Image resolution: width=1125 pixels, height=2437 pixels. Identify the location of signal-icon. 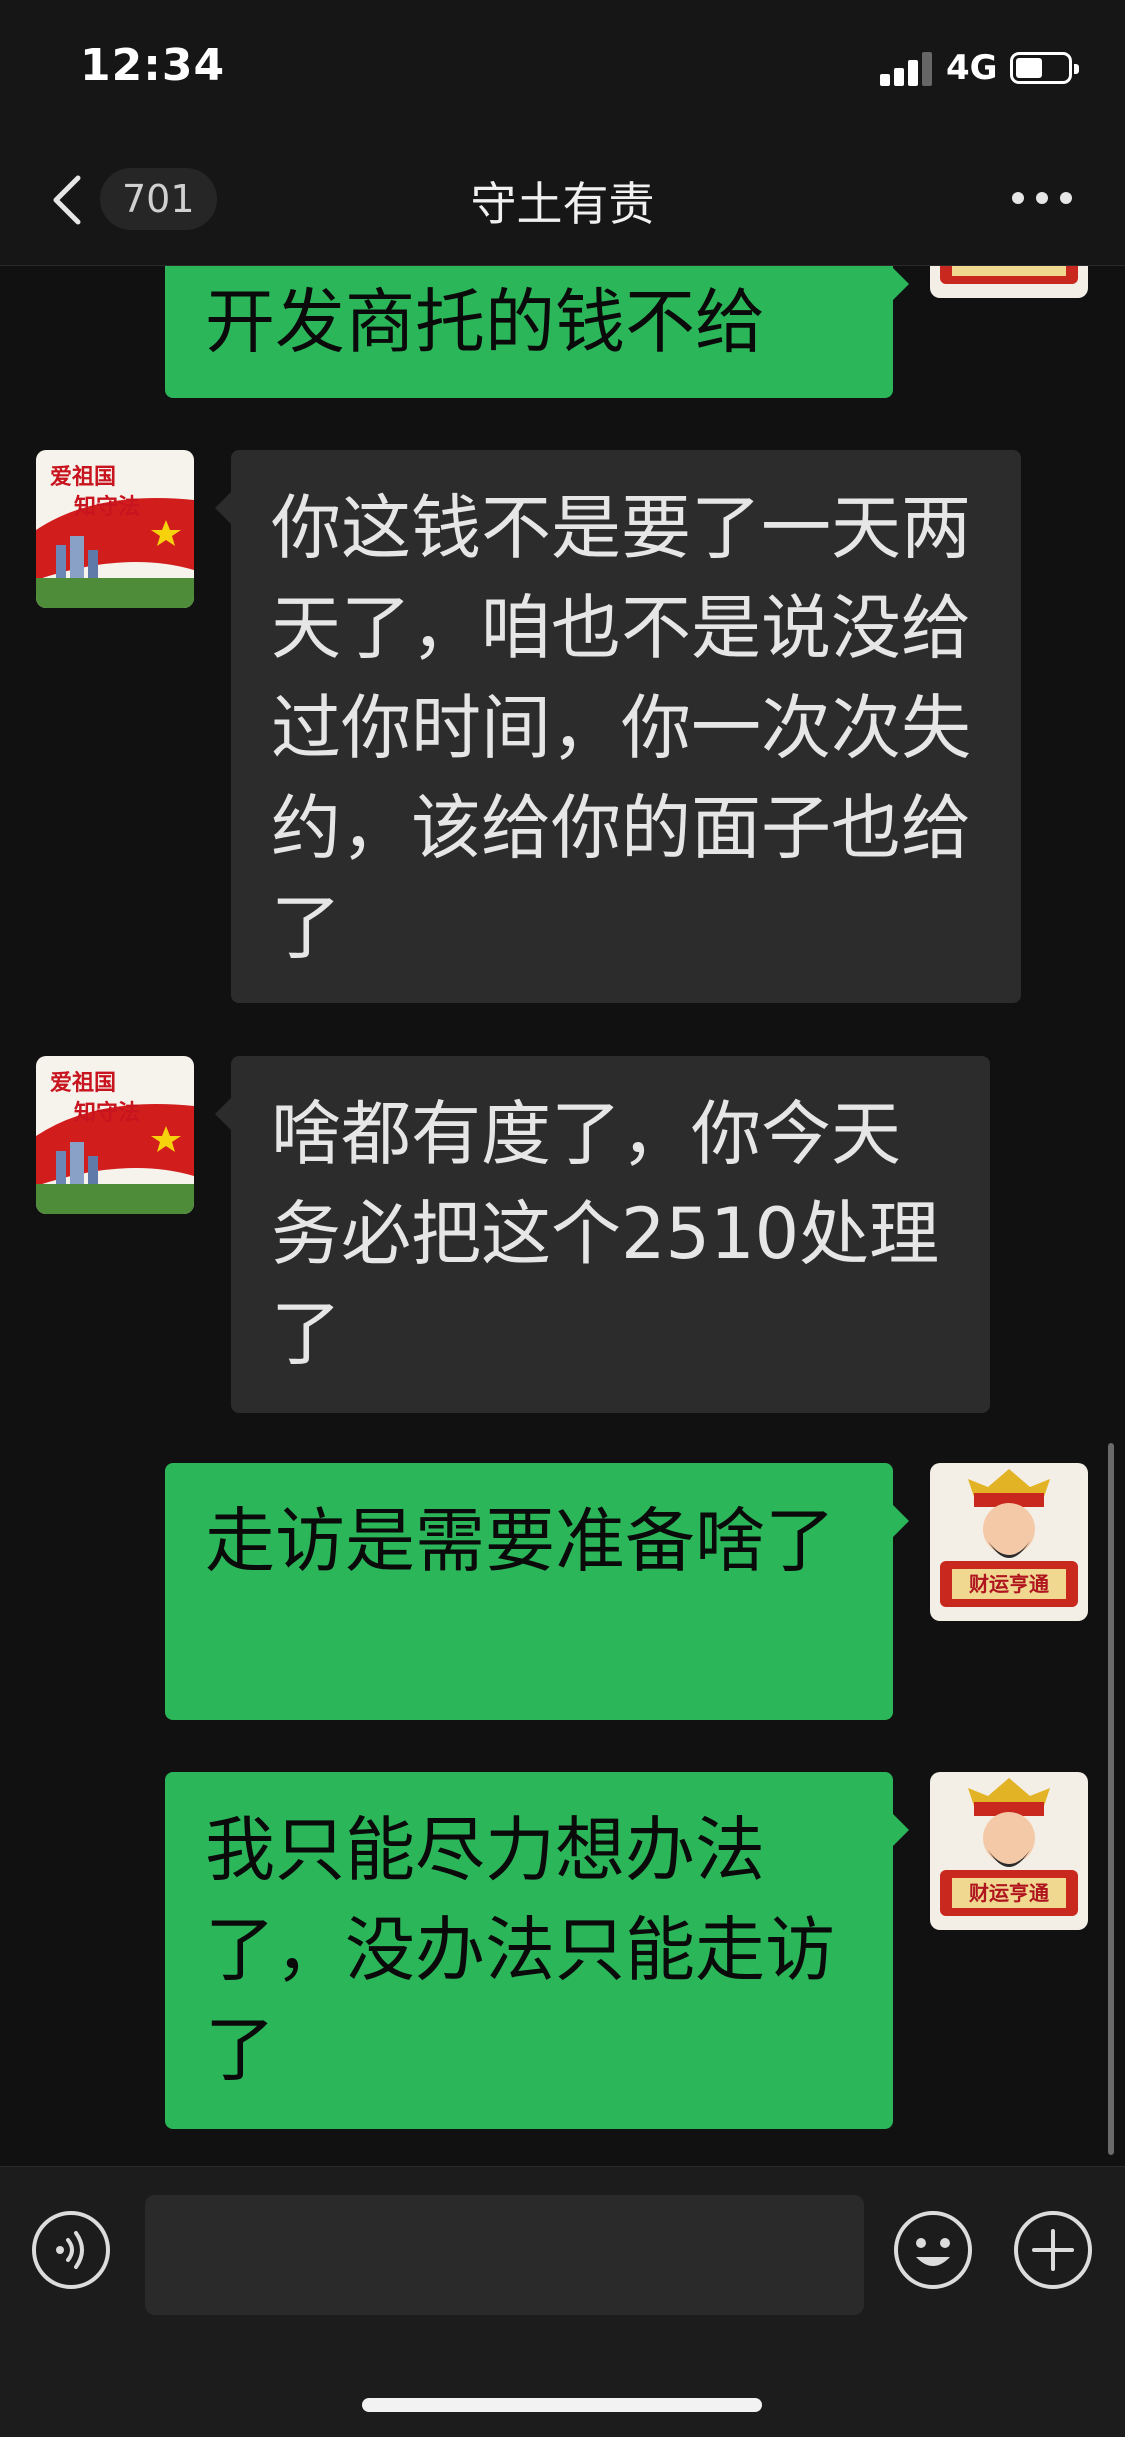
(907, 69).